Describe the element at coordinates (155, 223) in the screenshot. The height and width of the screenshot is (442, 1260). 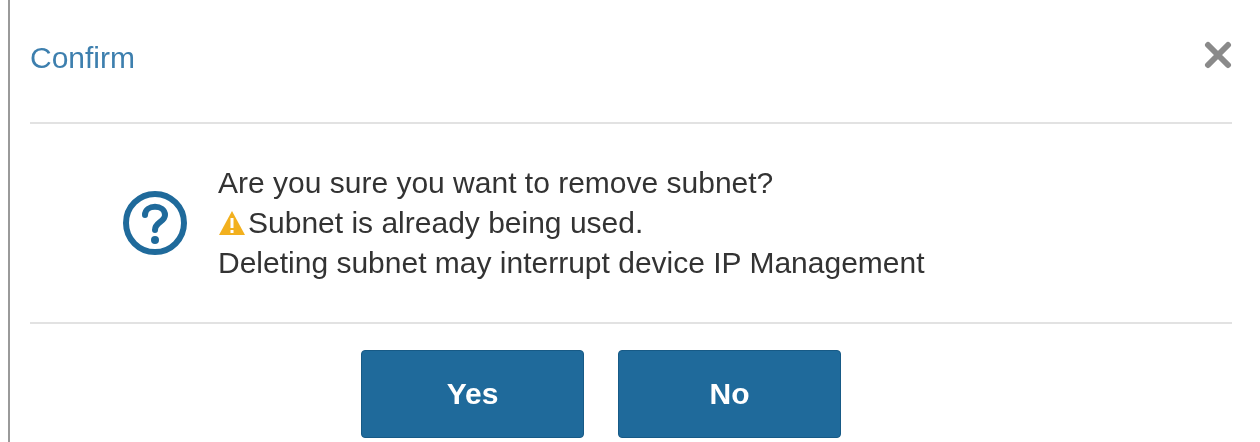
I see `question-icon` at that location.